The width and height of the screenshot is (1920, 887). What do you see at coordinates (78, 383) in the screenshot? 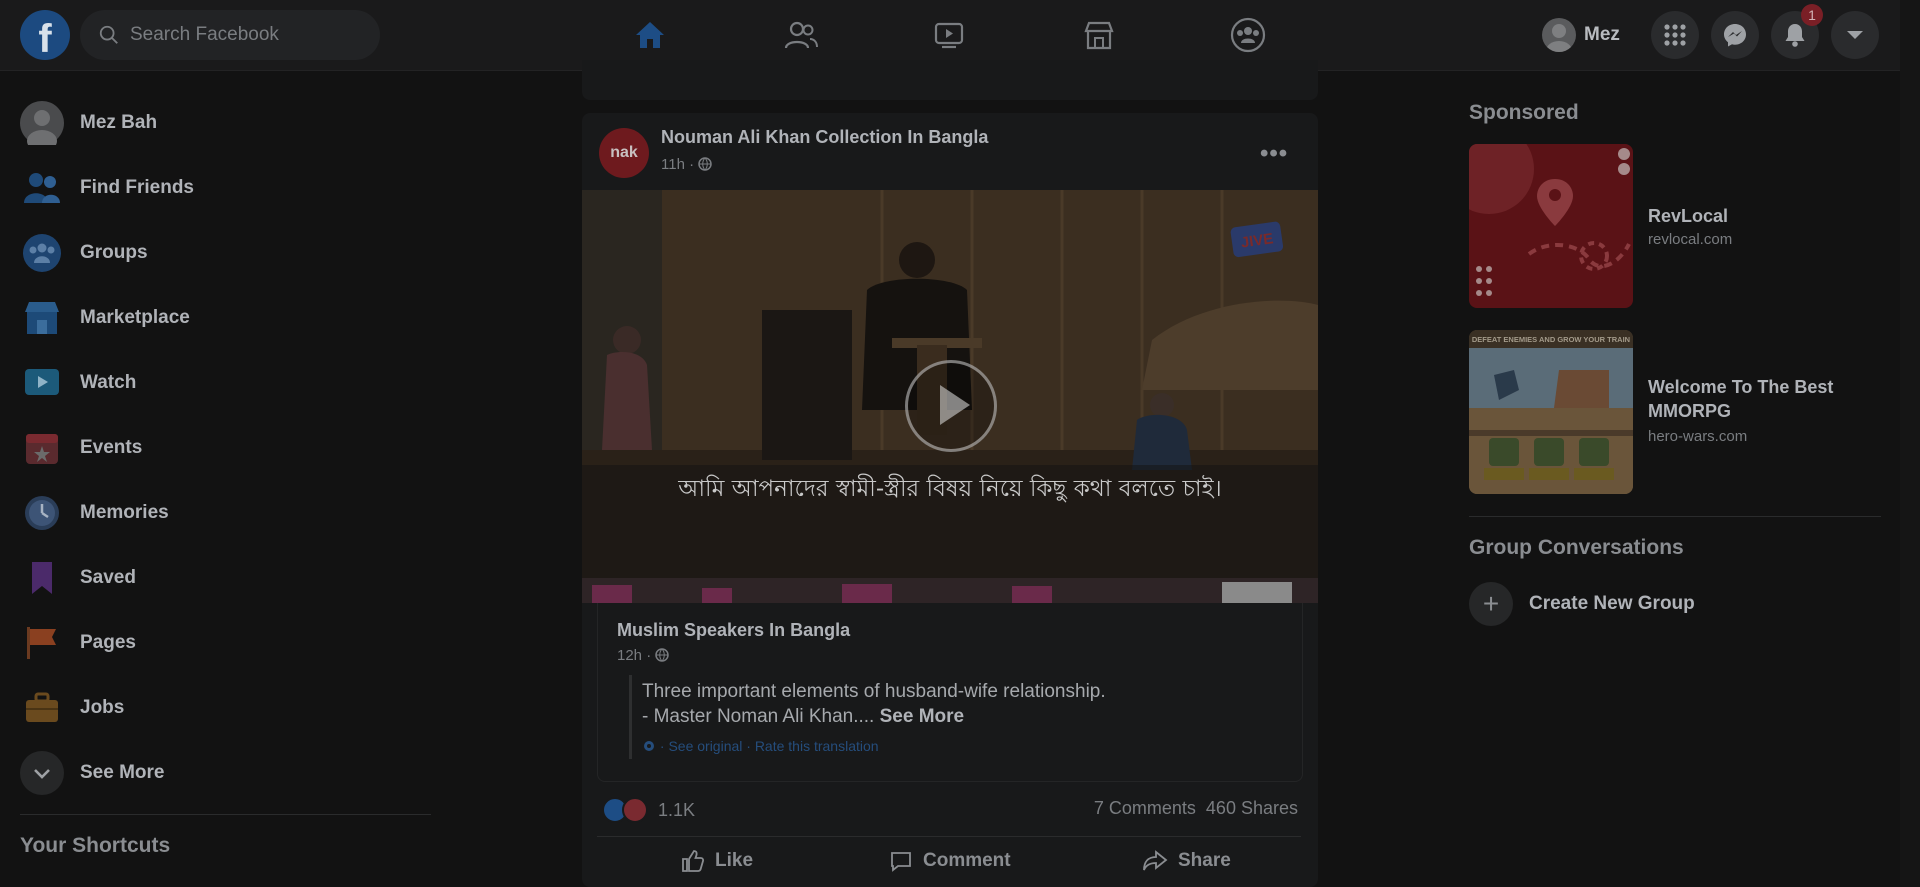
I see `sidebar-item-watch: Watch` at bounding box center [78, 383].